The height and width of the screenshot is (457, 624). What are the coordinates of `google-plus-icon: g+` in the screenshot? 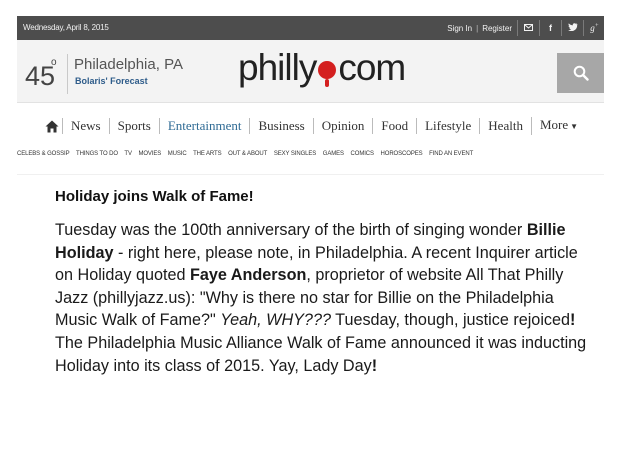 It's located at (594, 28).